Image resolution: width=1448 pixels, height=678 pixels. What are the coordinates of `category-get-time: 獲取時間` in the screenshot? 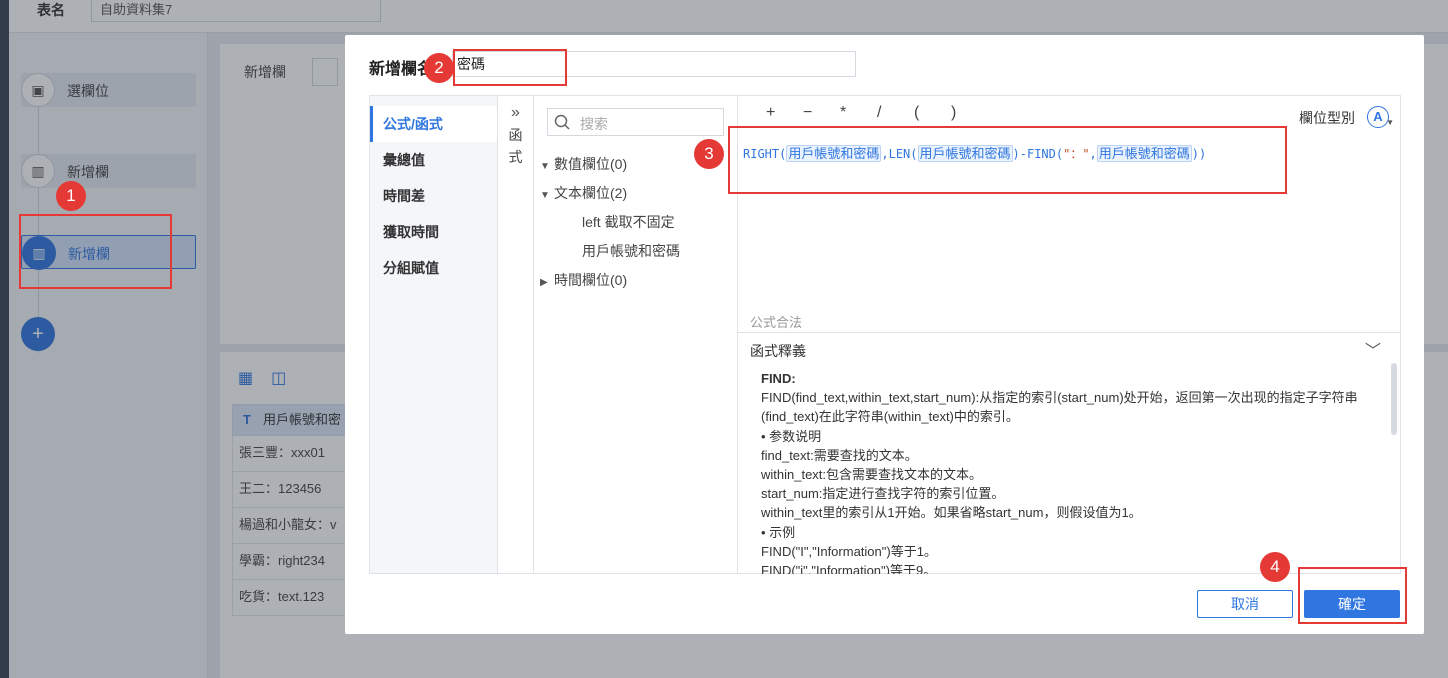 It's located at (433, 232).